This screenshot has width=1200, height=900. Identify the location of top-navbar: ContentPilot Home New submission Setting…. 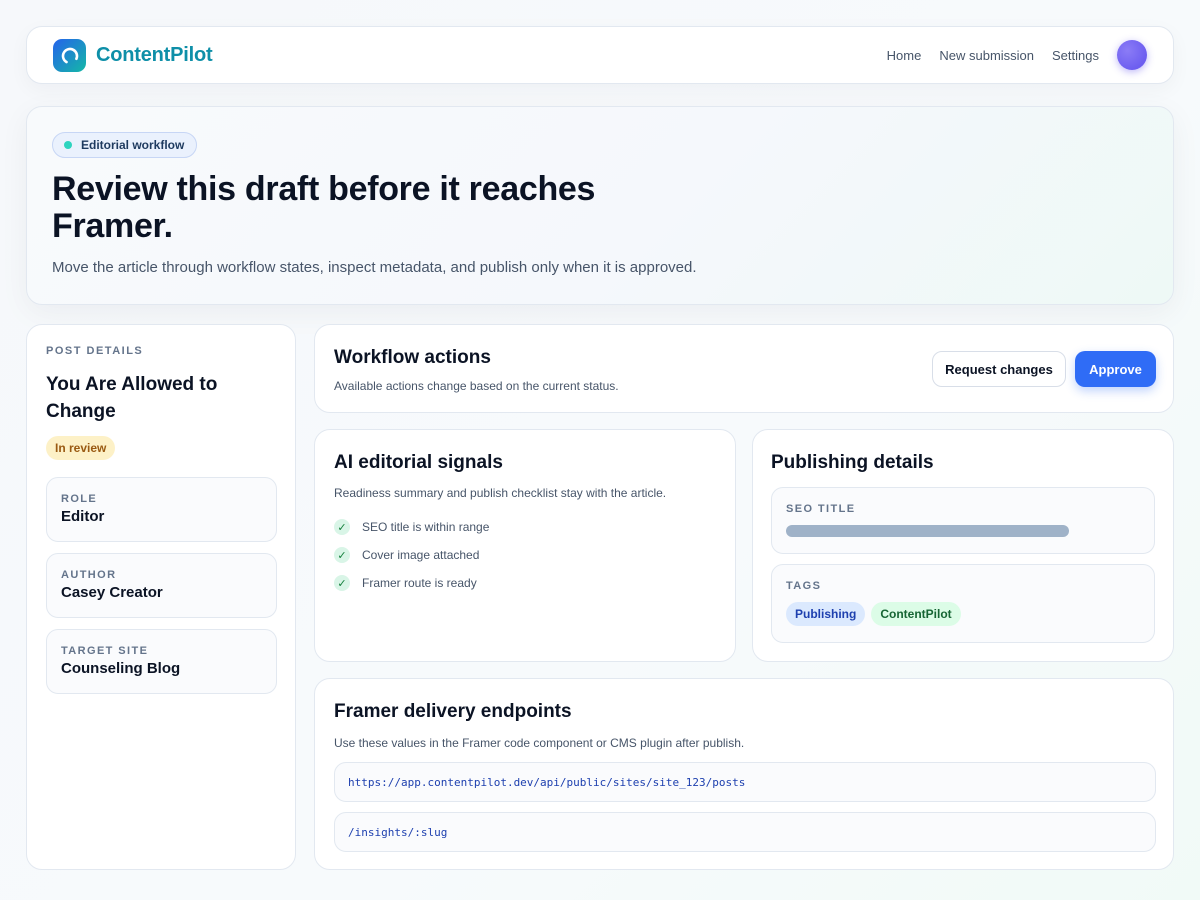
(600, 55).